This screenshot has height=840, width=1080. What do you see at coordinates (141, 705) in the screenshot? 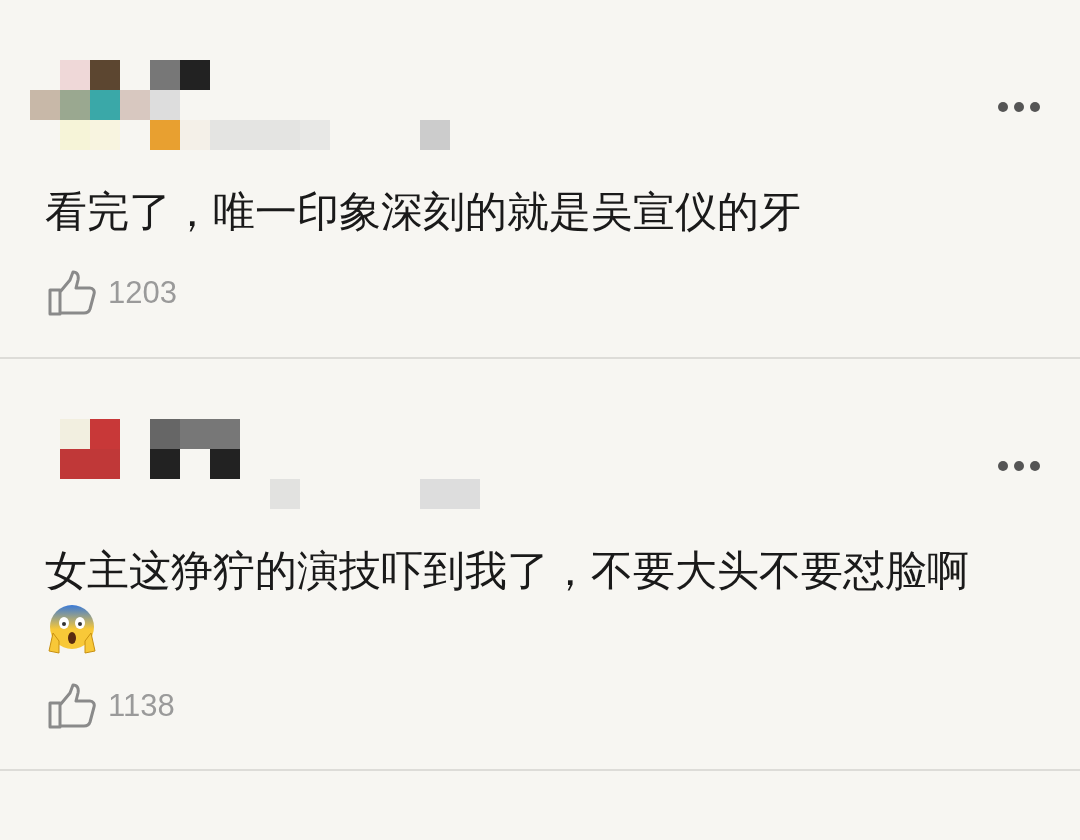
I see `like-count: 1138` at bounding box center [141, 705].